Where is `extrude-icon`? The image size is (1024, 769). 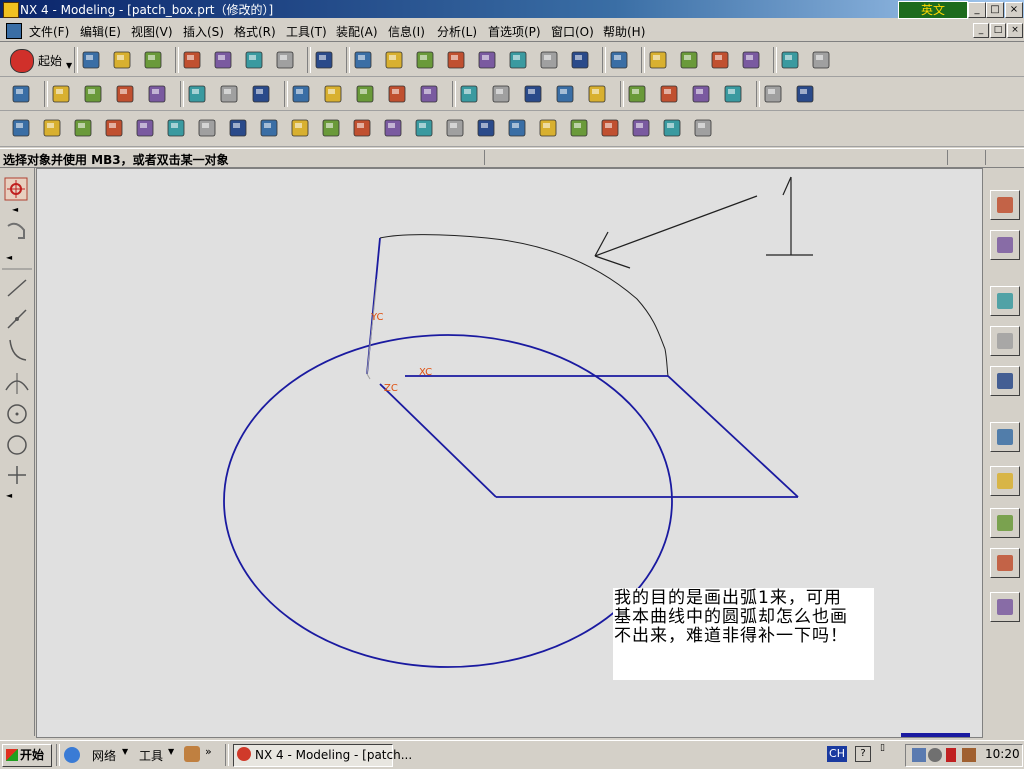 extrude-icon is located at coordinates (93, 94).